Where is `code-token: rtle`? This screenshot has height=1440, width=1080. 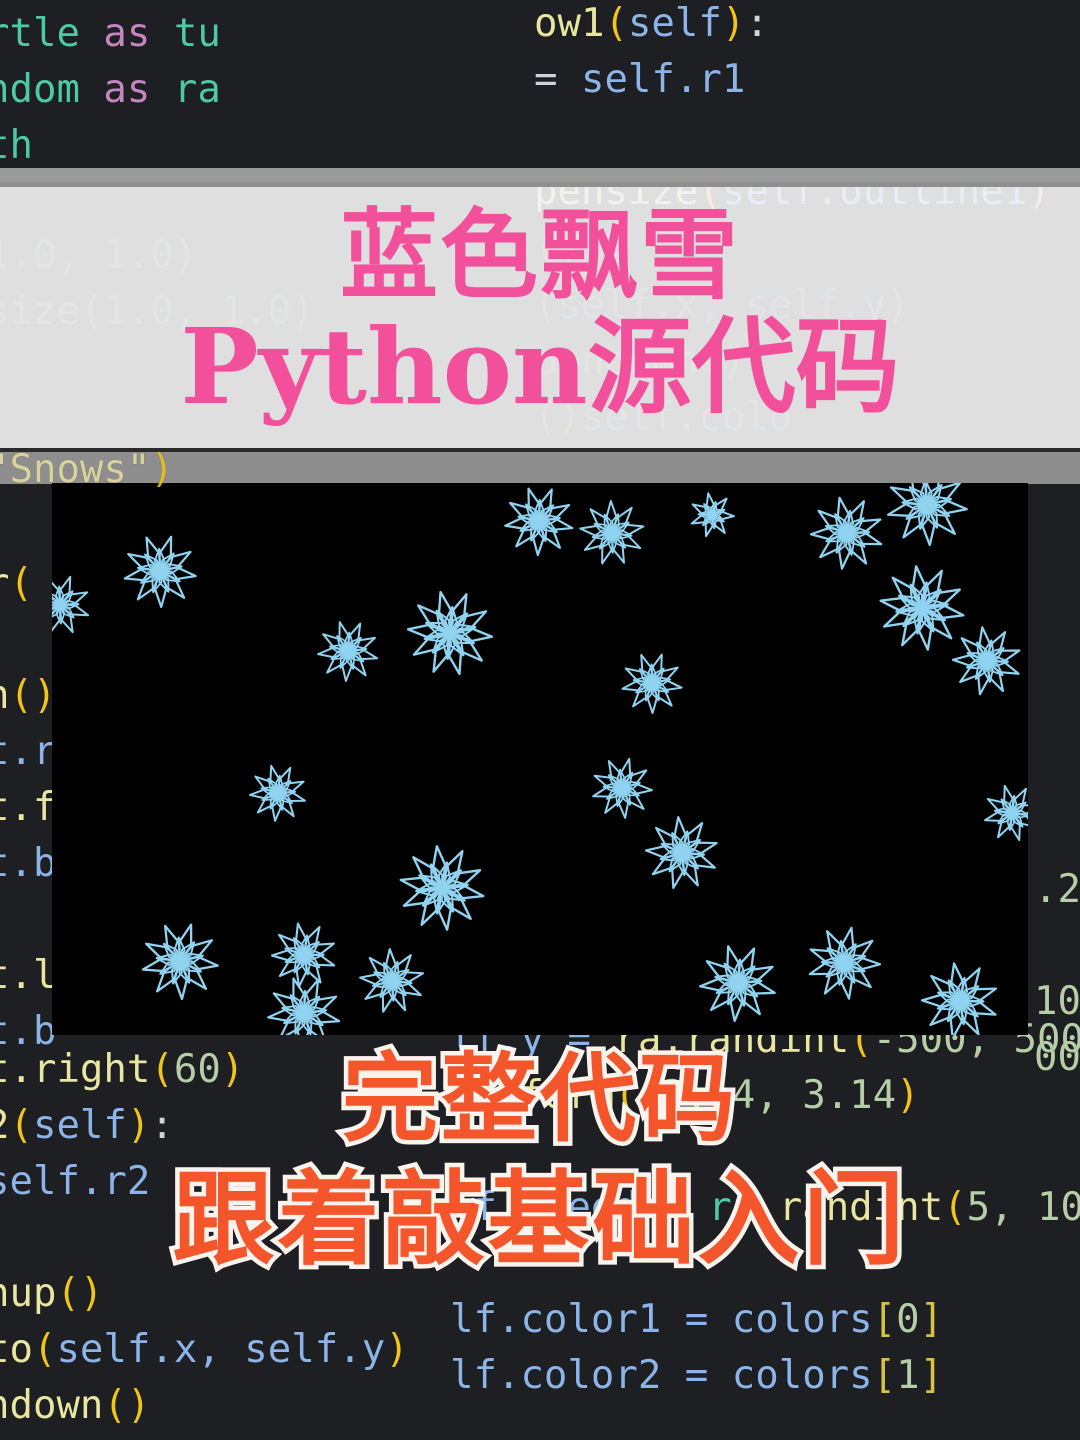 code-token: rtle is located at coordinates (40, 33).